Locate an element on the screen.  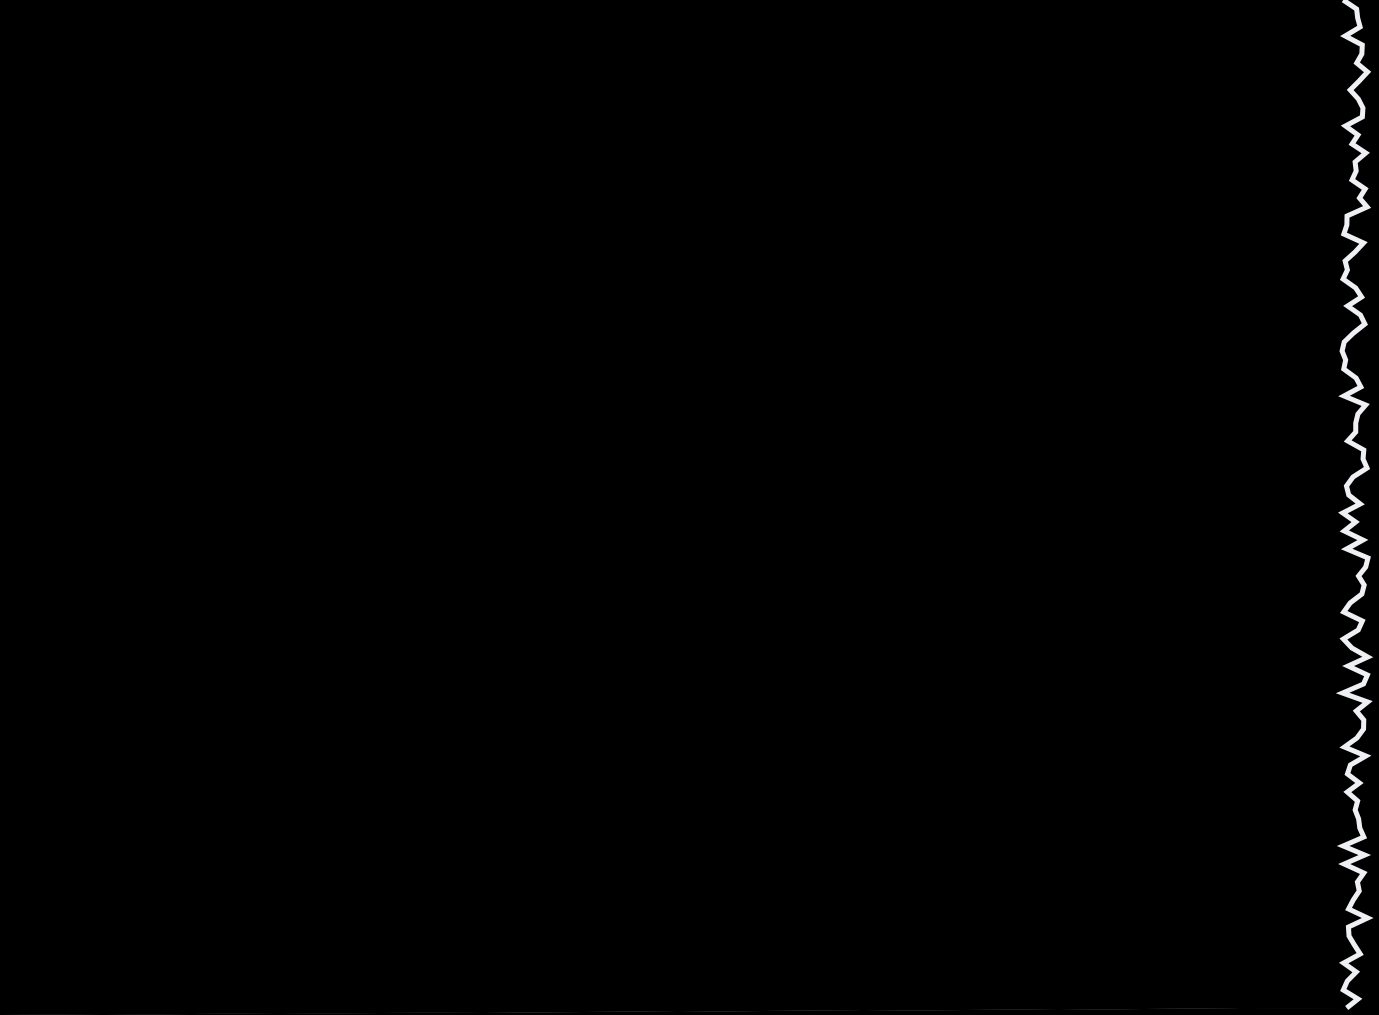
modal-header: Response 200 ✕ is located at coordinates (860, 253).